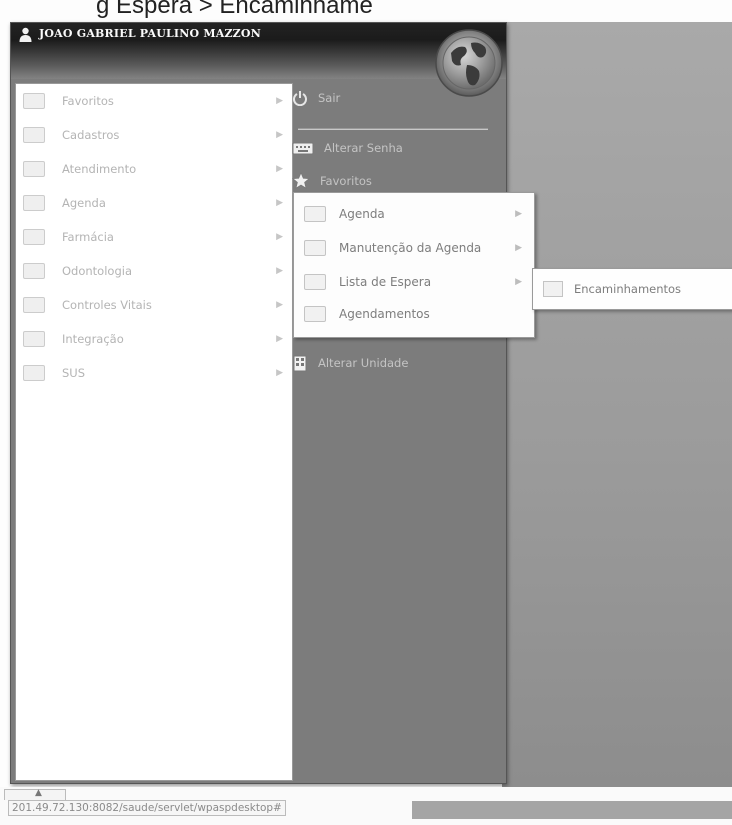 This screenshot has height=825, width=732. What do you see at coordinates (385, 282) in the screenshot?
I see `submenu-item-label: Lista de Espera` at bounding box center [385, 282].